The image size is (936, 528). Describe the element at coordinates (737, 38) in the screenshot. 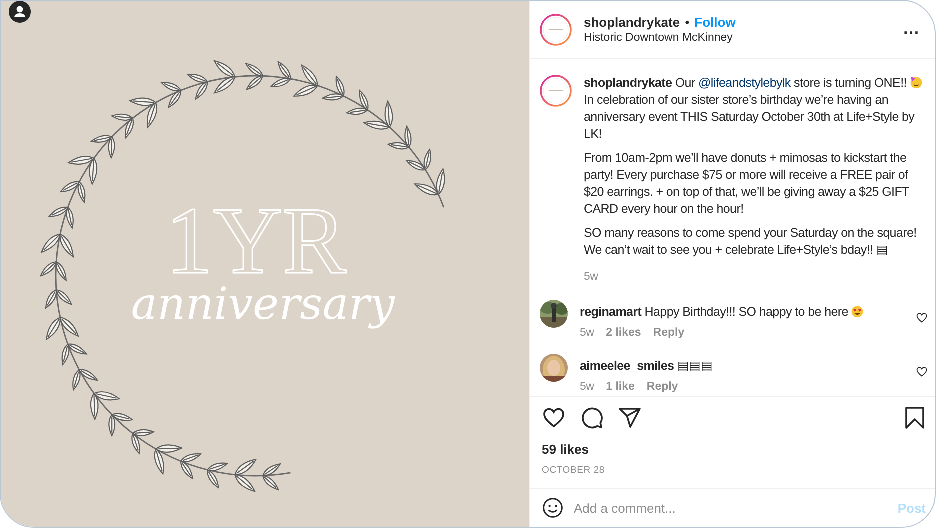

I see `location-link: Historic Downtown McKinney` at that location.